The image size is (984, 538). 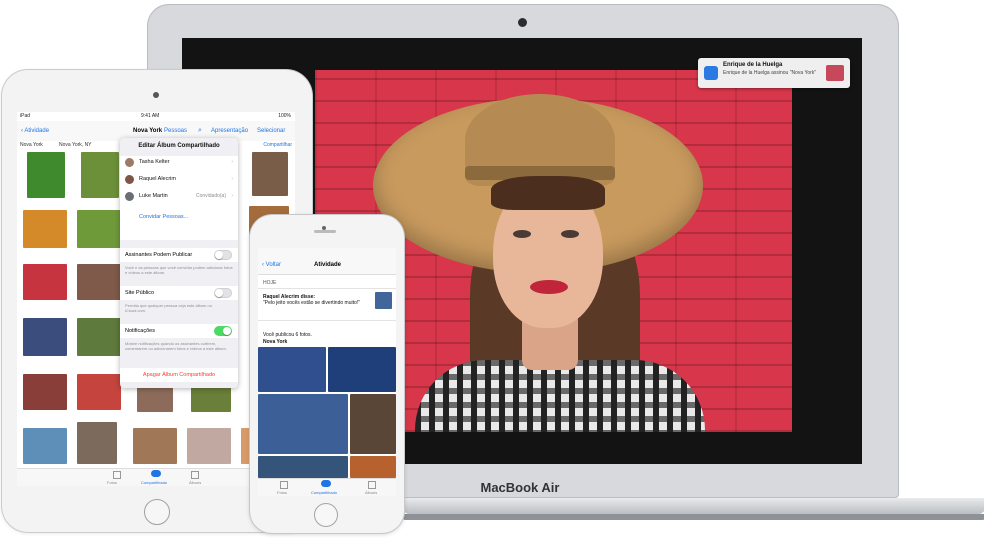 What do you see at coordinates (549, 287) in the screenshot?
I see `photo-lips` at bounding box center [549, 287].